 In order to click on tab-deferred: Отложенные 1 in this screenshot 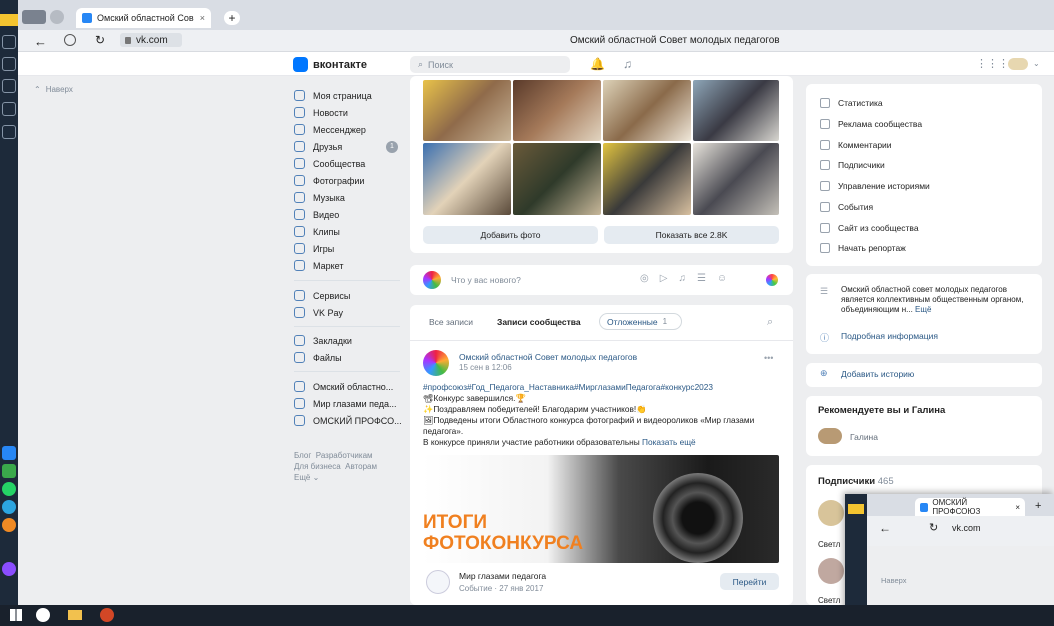, I will do `click(640, 321)`.